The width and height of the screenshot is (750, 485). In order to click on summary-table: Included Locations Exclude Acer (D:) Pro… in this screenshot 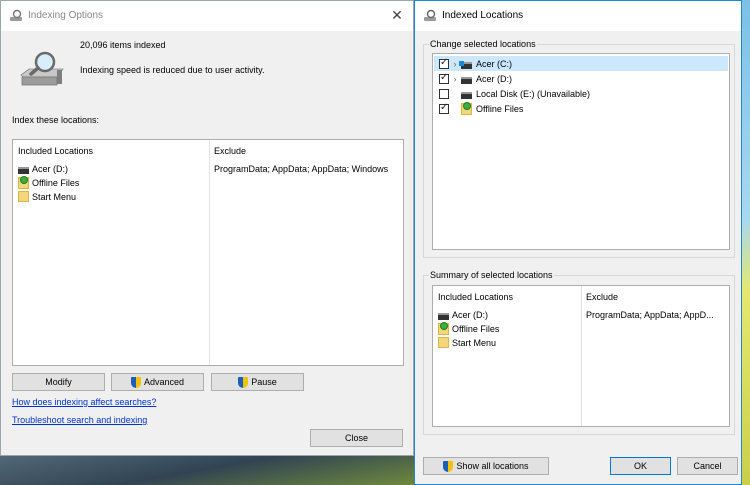, I will do `click(581, 356)`.